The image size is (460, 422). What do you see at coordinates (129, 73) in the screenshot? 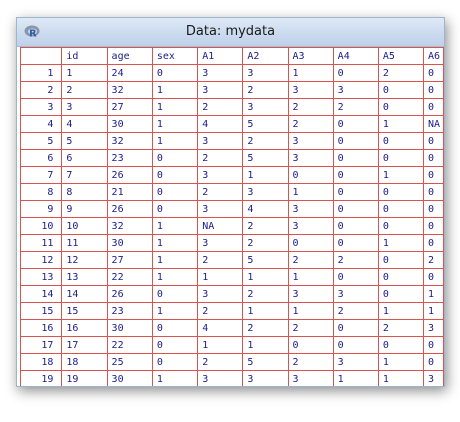
I see `table-cell: 24` at bounding box center [129, 73].